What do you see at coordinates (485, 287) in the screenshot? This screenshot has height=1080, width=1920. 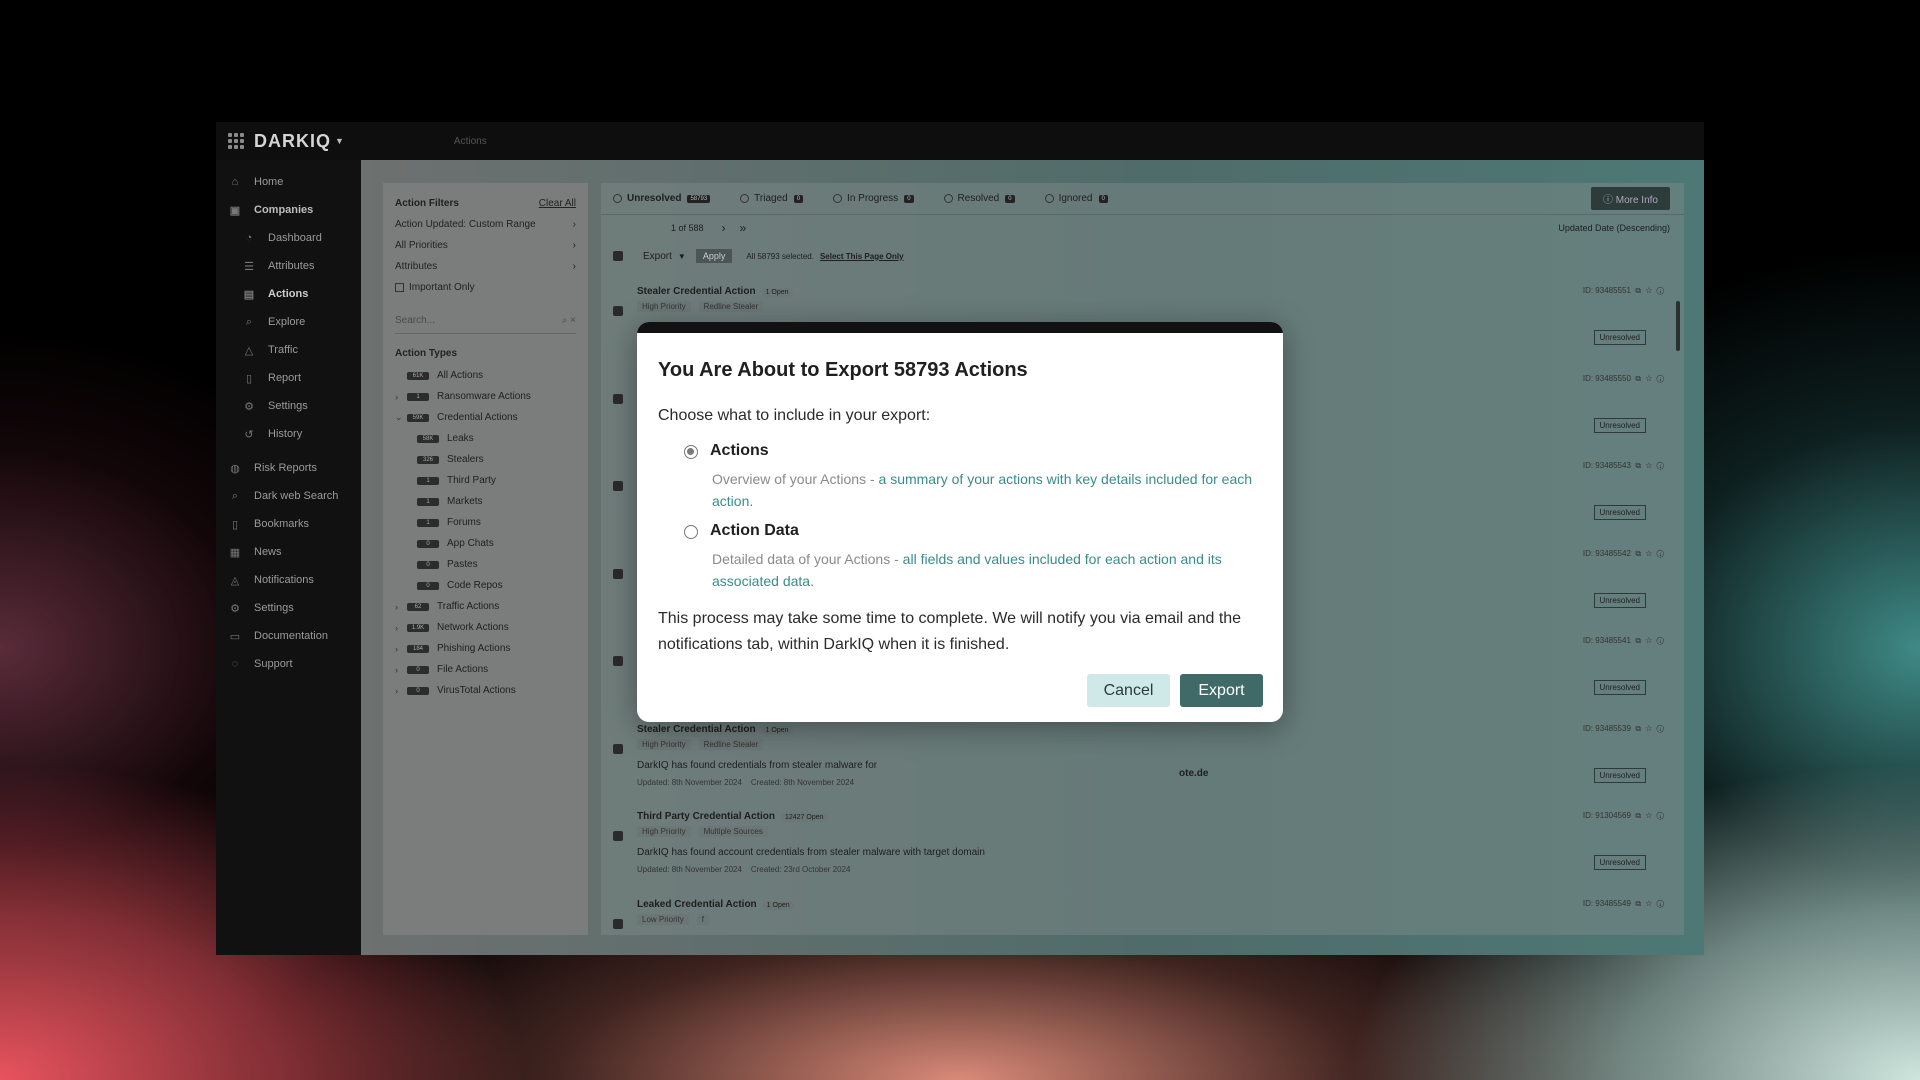 I see `important-only-checkbox: Important Only` at bounding box center [485, 287].